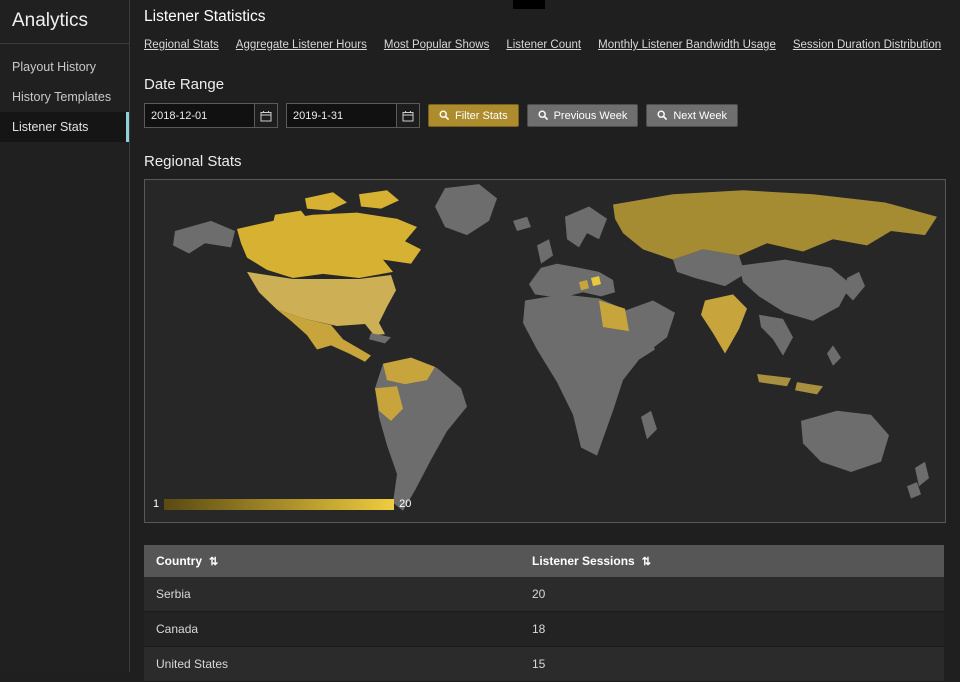  Describe the element at coordinates (332, 629) in the screenshot. I see `country-cell: Canada` at that location.